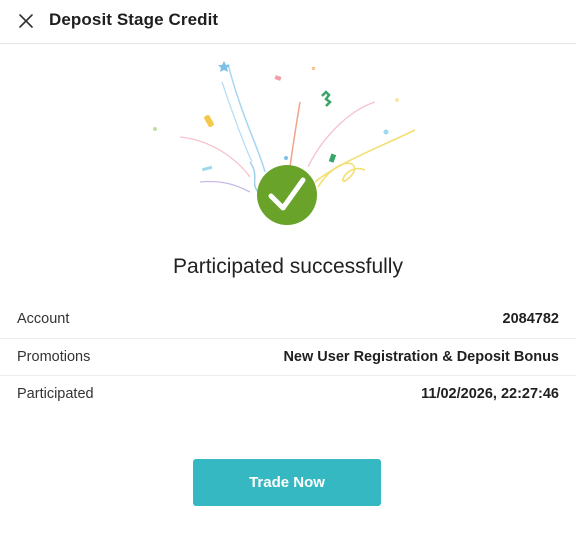 This screenshot has width=576, height=536. Describe the element at coordinates (55, 394) in the screenshot. I see `detail-label: Participated` at that location.